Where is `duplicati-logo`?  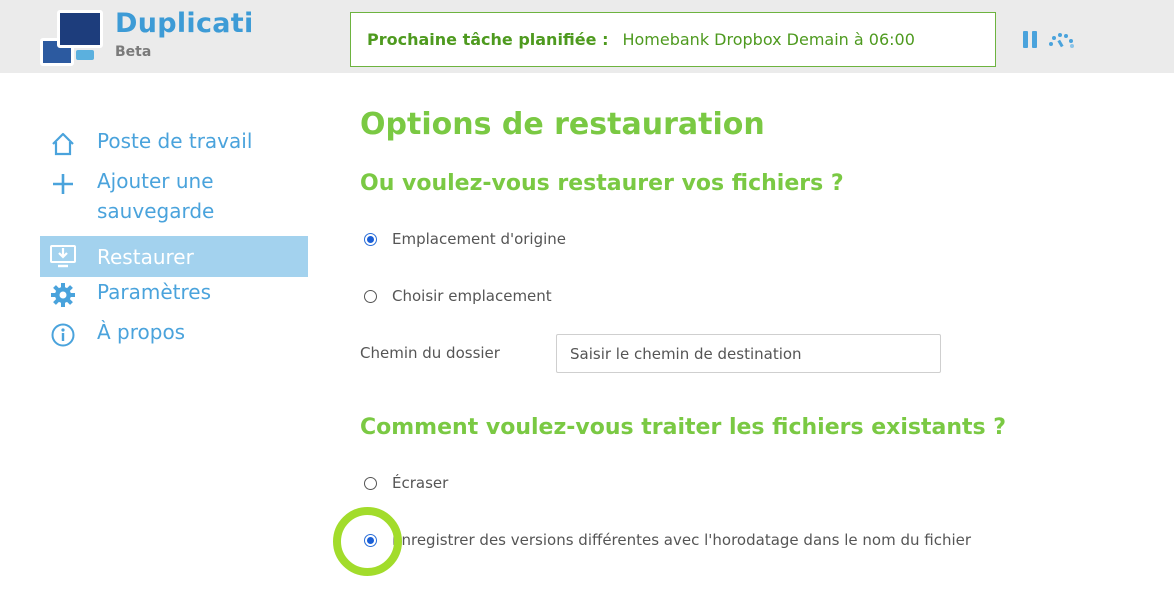 duplicati-logo is located at coordinates (74, 39).